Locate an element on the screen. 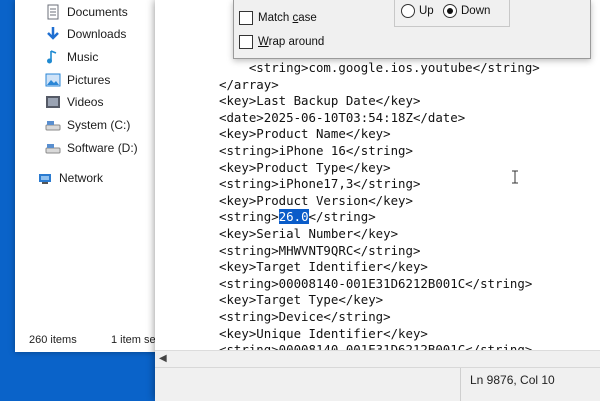 Image resolution: width=600 pixels, height=401 pixels. explorer-status-bar: 260 items 1 item selec is located at coordinates (99, 340).